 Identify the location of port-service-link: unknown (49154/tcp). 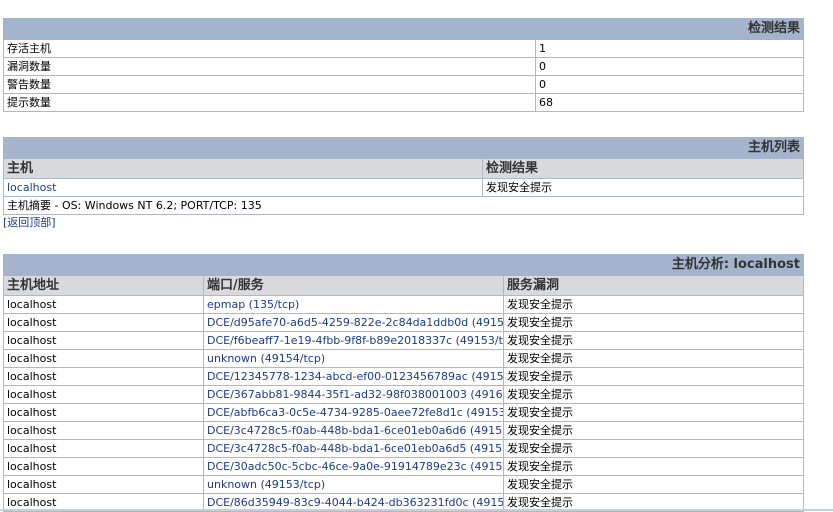
(266, 358).